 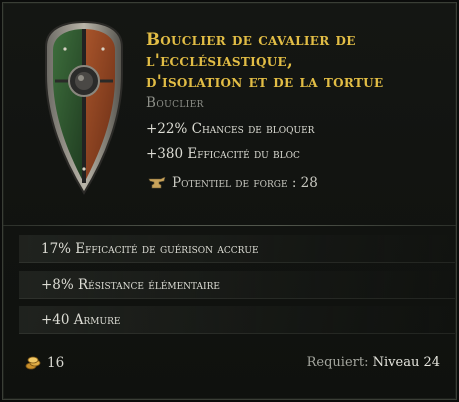 I want to click on gold-value: 16, so click(x=44, y=363).